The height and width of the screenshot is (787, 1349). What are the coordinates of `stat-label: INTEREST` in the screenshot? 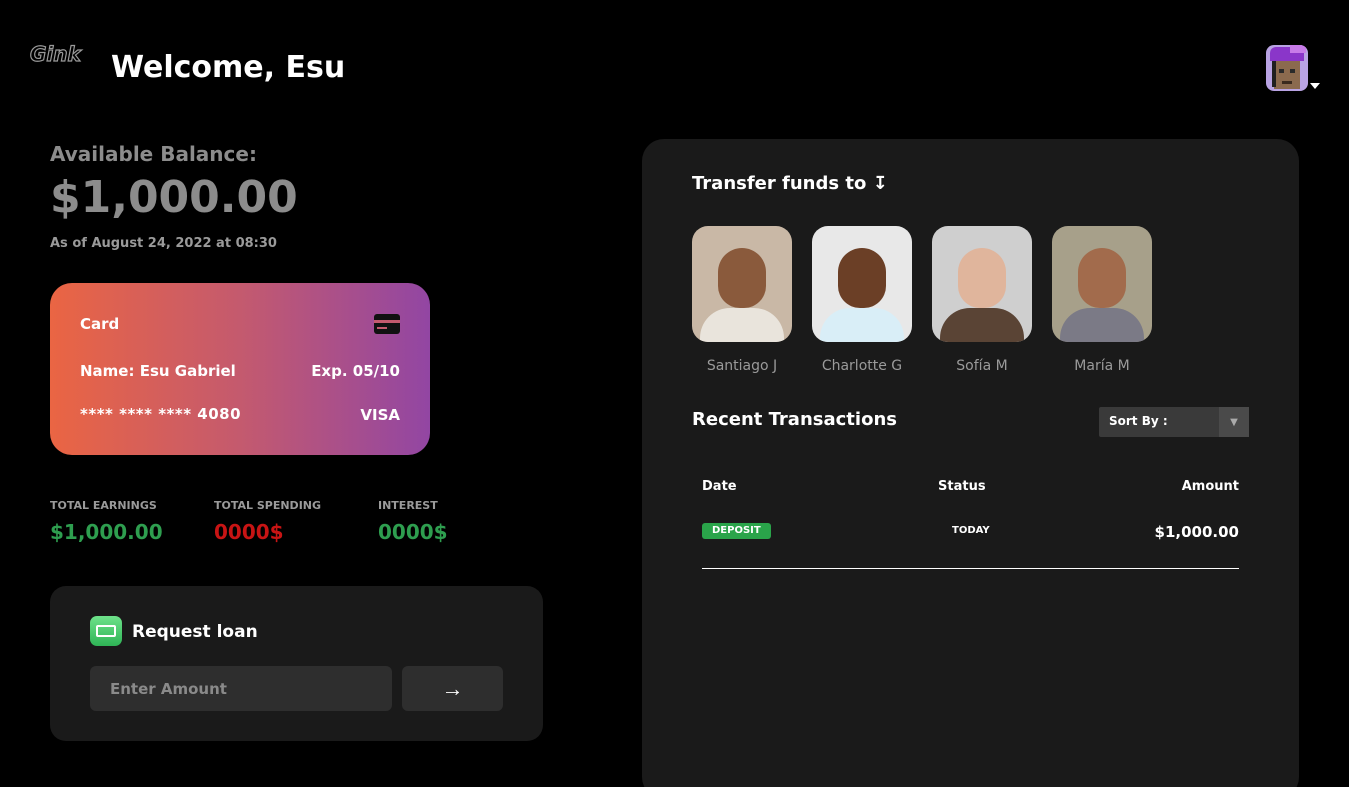 It's located at (408, 505).